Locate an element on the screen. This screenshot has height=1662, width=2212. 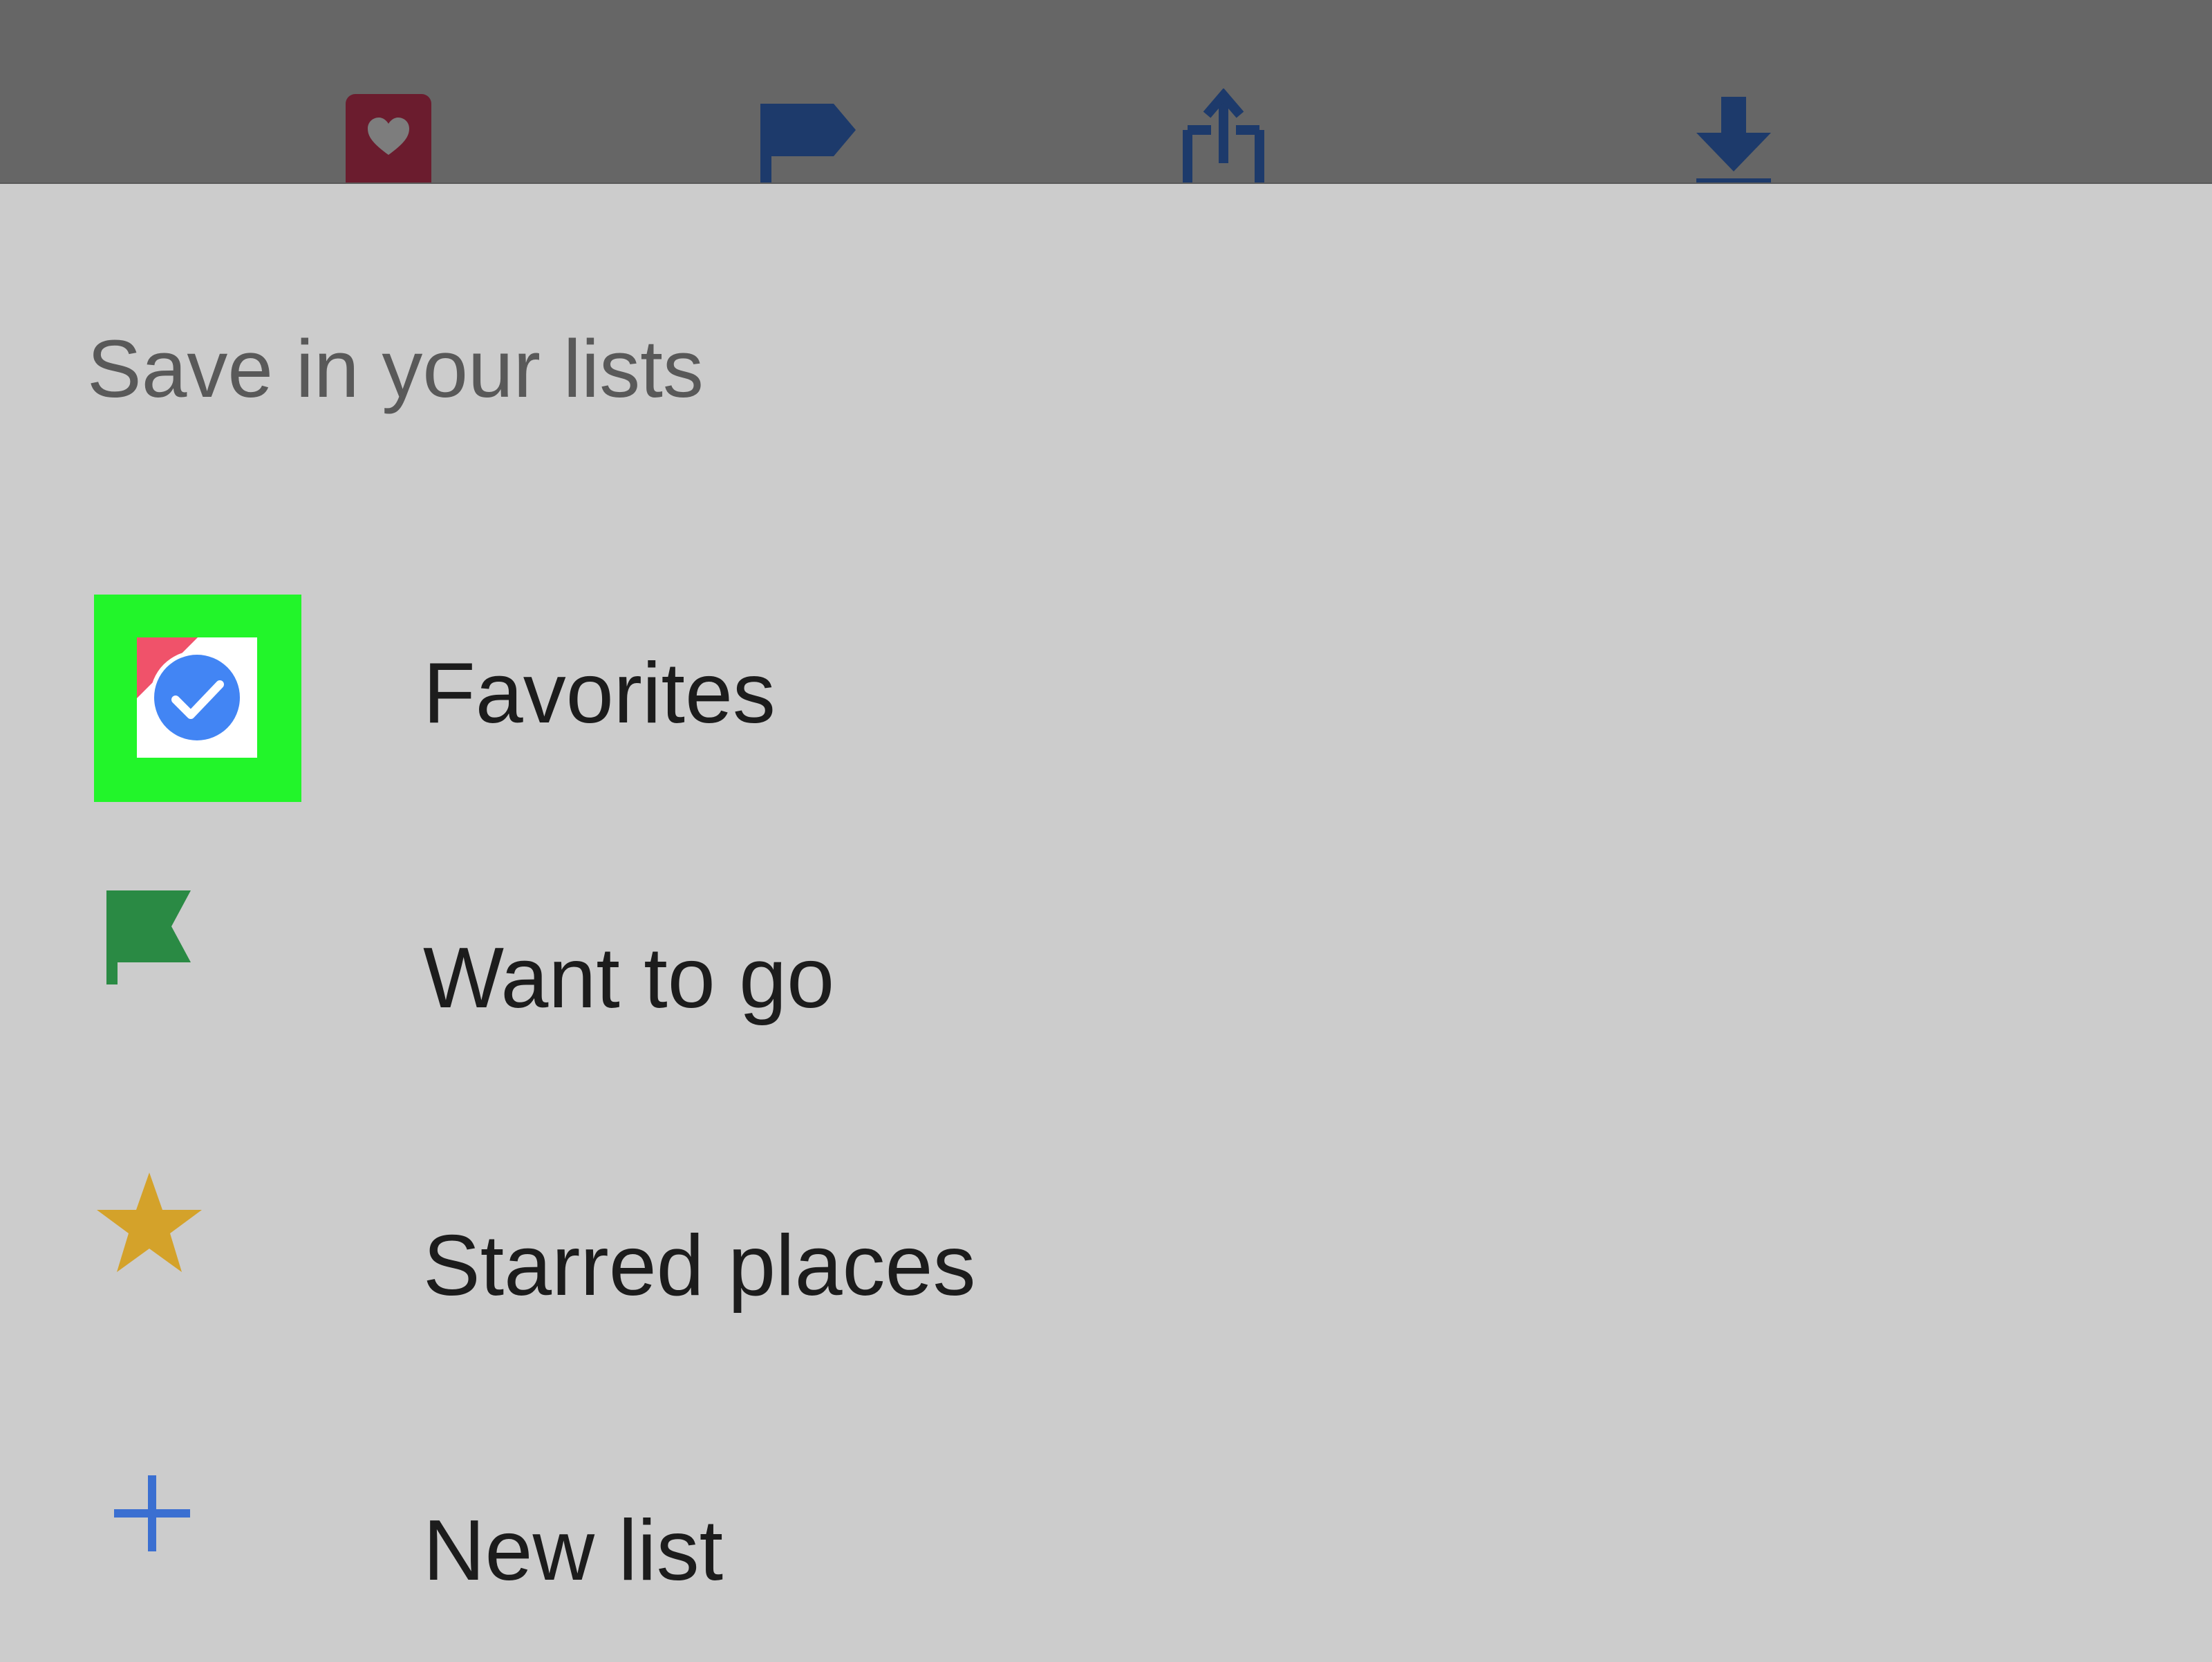
list-item-new-list: New list is located at coordinates (1106, 1559).